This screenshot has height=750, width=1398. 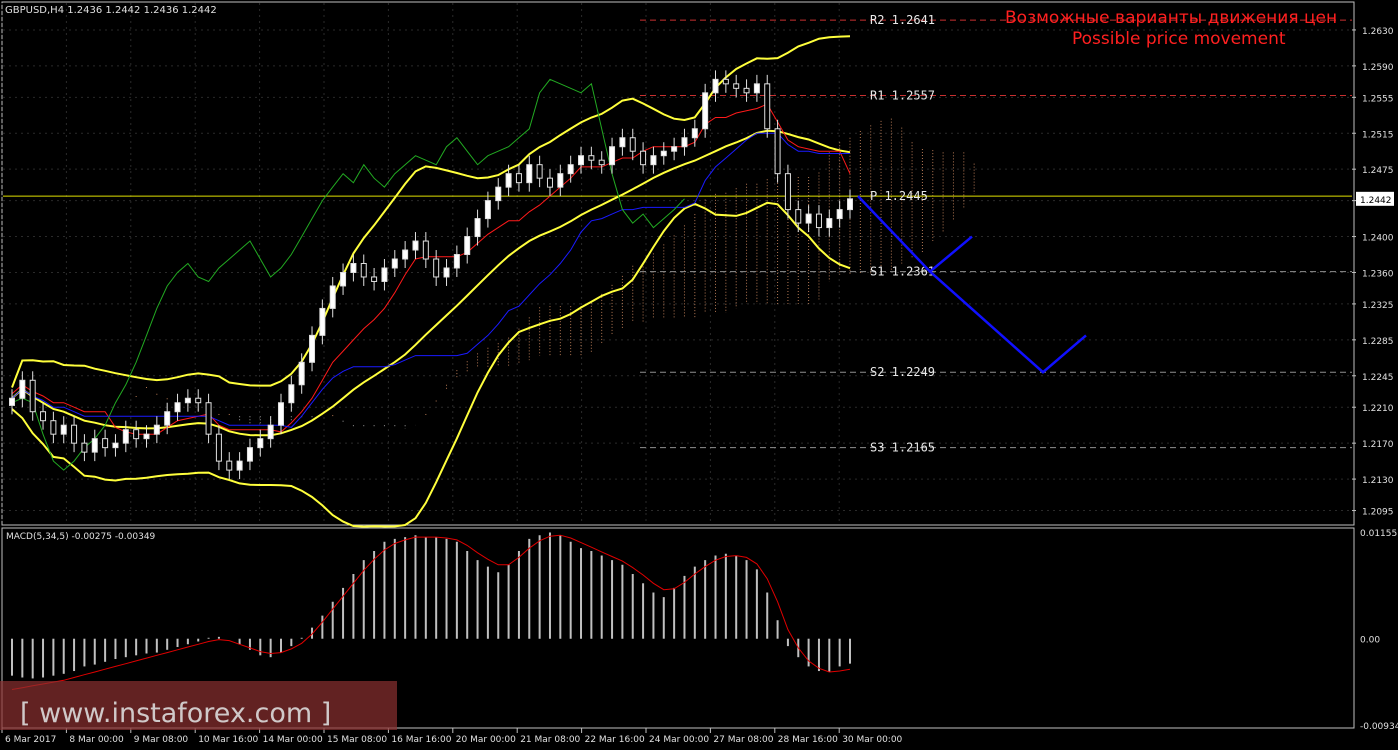 What do you see at coordinates (421, 740) in the screenshot?
I see `x-tick-label: 16 Mar 16:00` at bounding box center [421, 740].